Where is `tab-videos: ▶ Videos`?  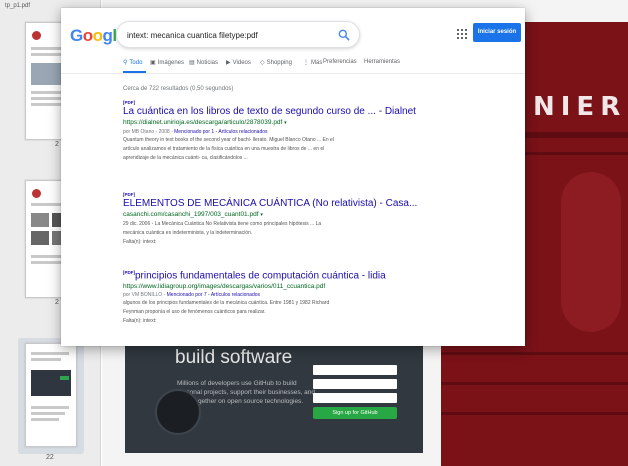 tab-videos: ▶ Videos is located at coordinates (238, 62).